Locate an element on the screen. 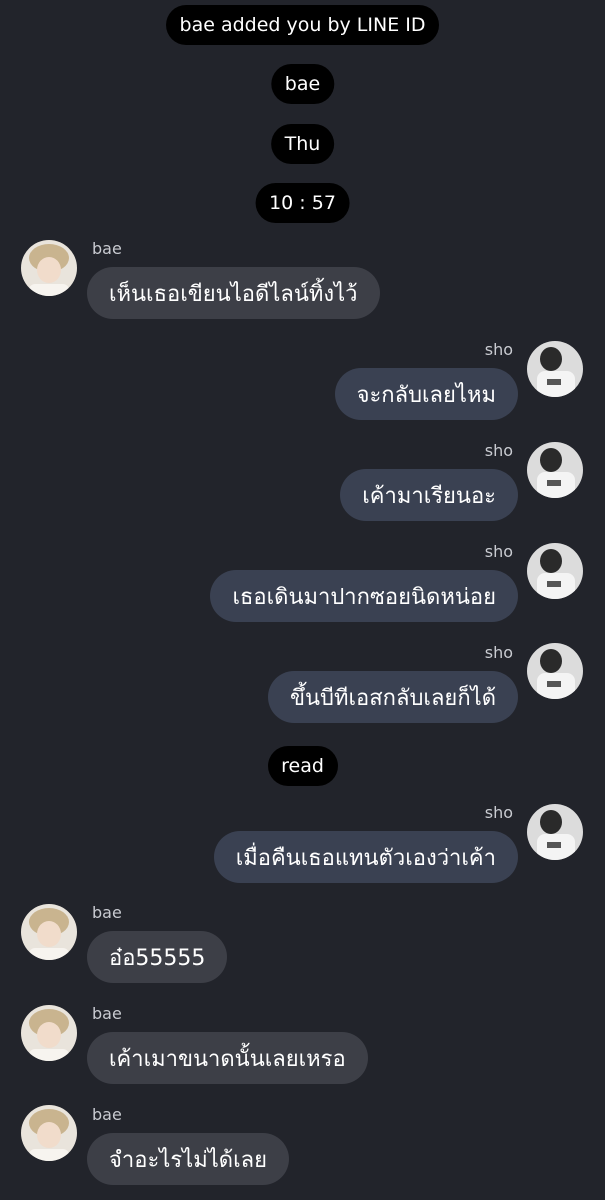  chat-name-pill: bae is located at coordinates (302, 84).